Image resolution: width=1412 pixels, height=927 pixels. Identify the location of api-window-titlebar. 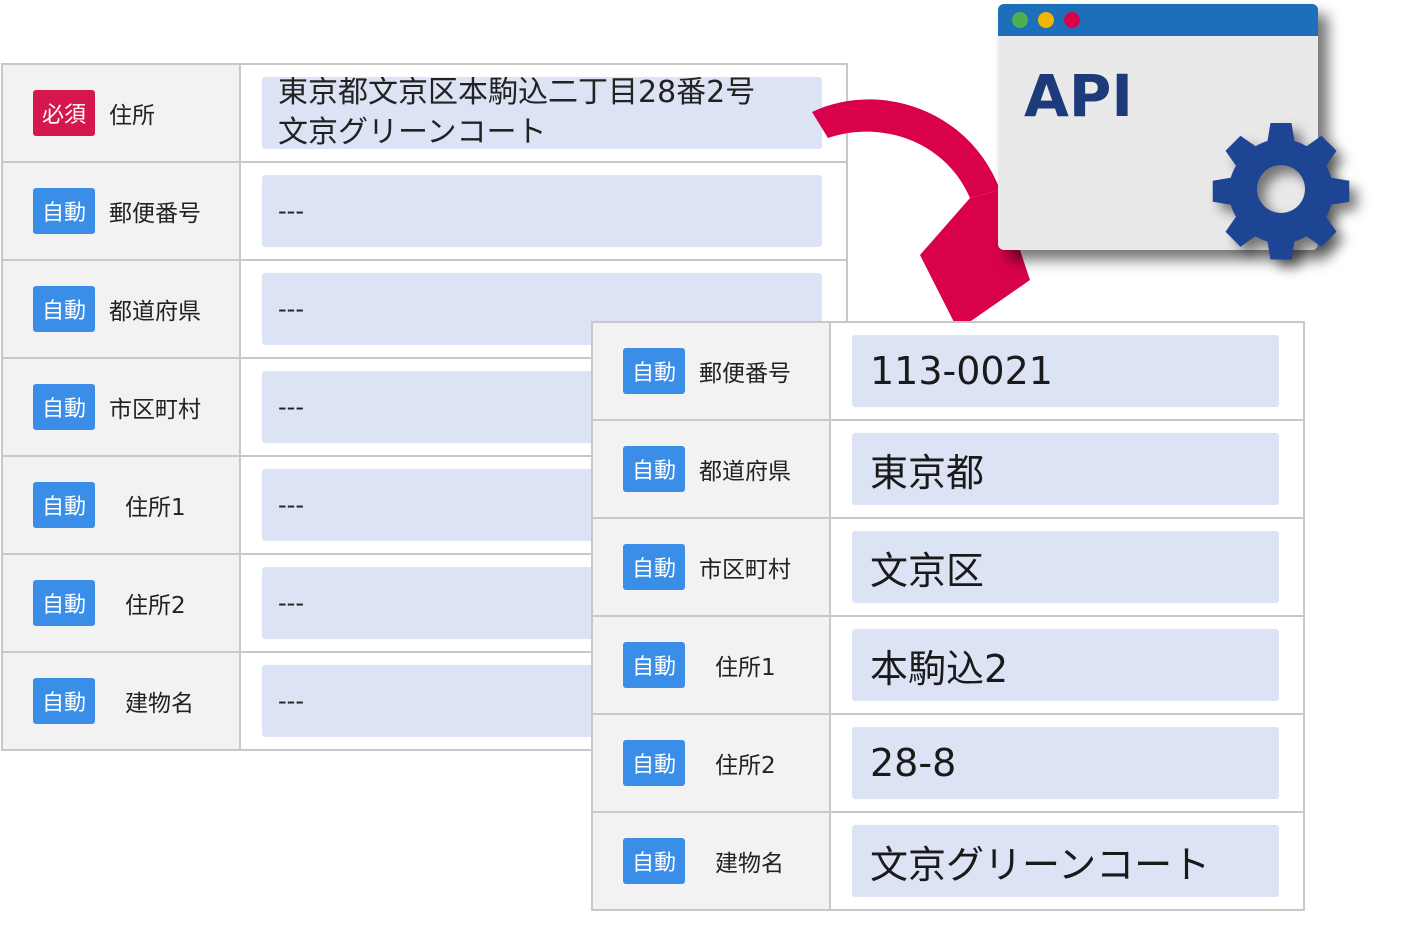
(1158, 20).